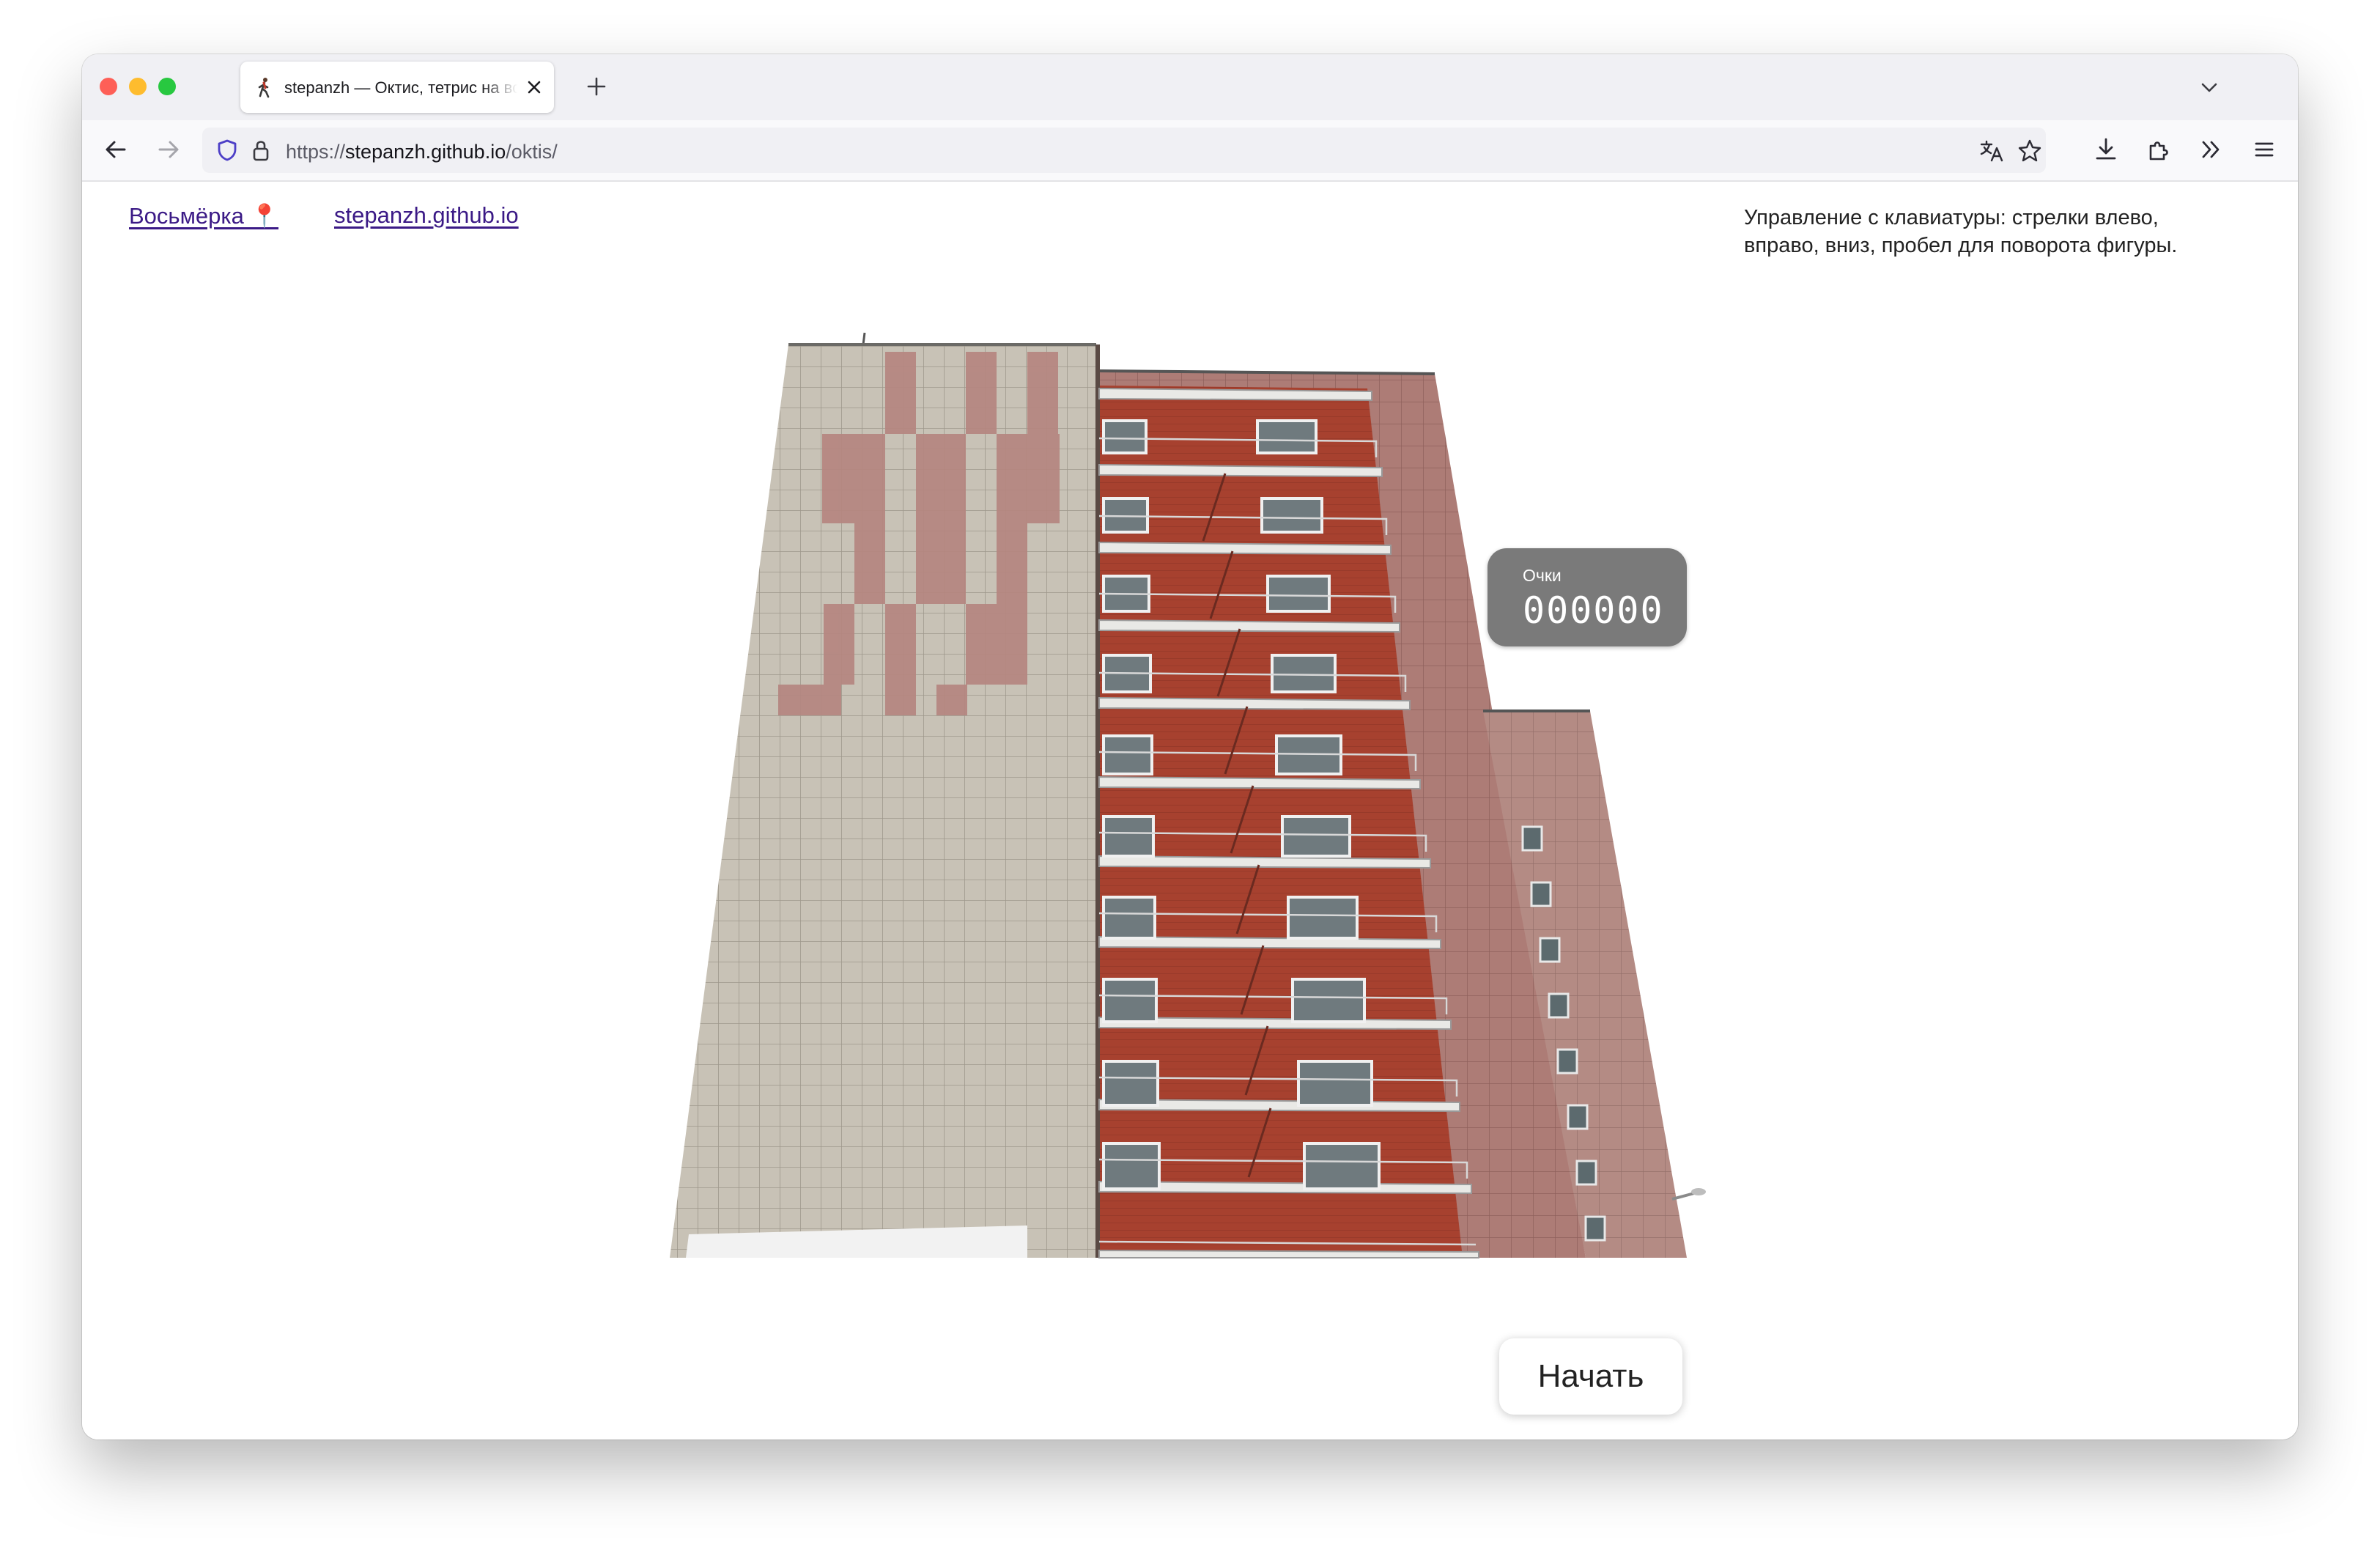 The width and height of the screenshot is (2380, 1548). Describe the element at coordinates (1991, 151) in the screenshot. I see `translate-icon` at that location.